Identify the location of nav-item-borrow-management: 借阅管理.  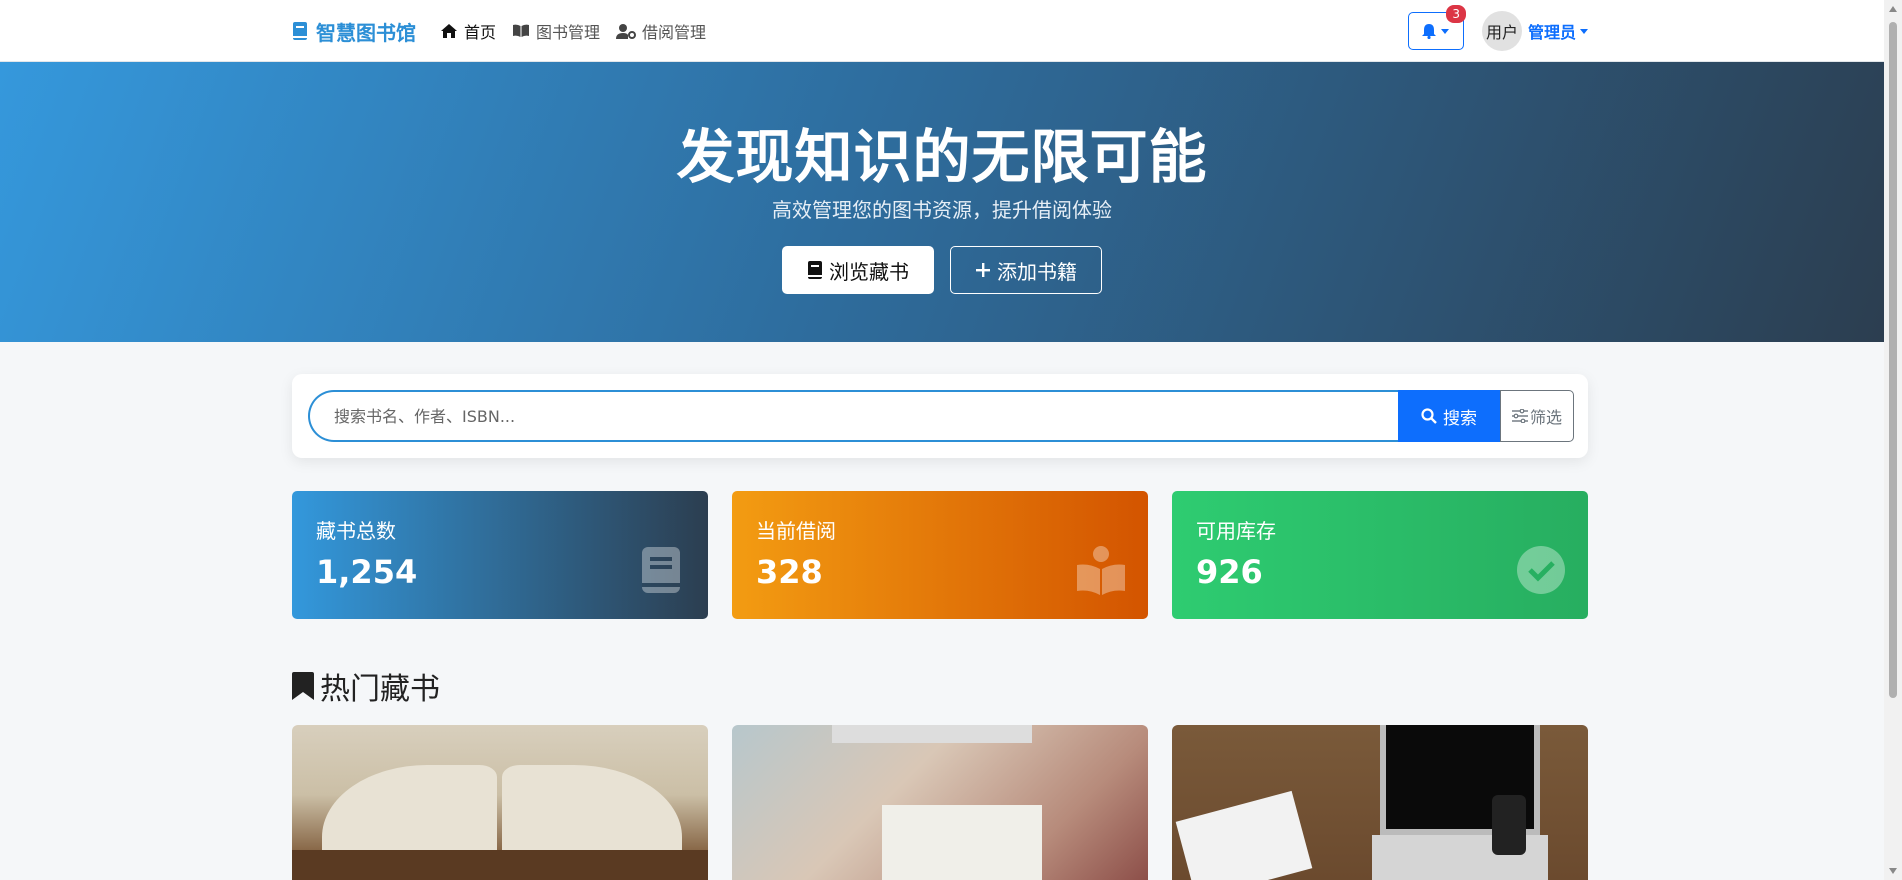
(661, 31).